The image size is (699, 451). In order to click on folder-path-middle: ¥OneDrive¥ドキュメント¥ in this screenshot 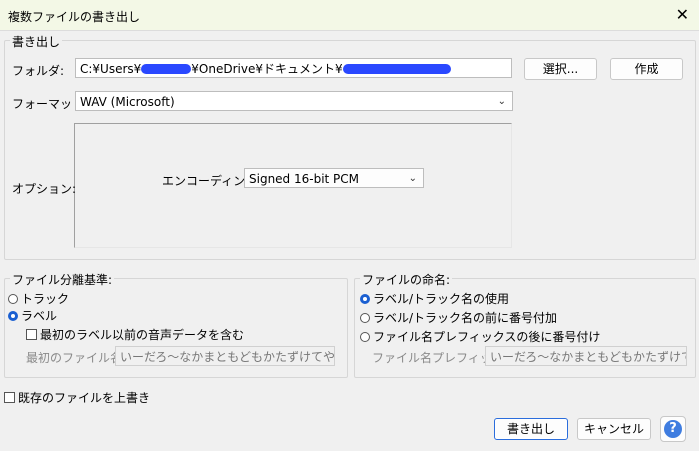, I will do `click(267, 69)`.